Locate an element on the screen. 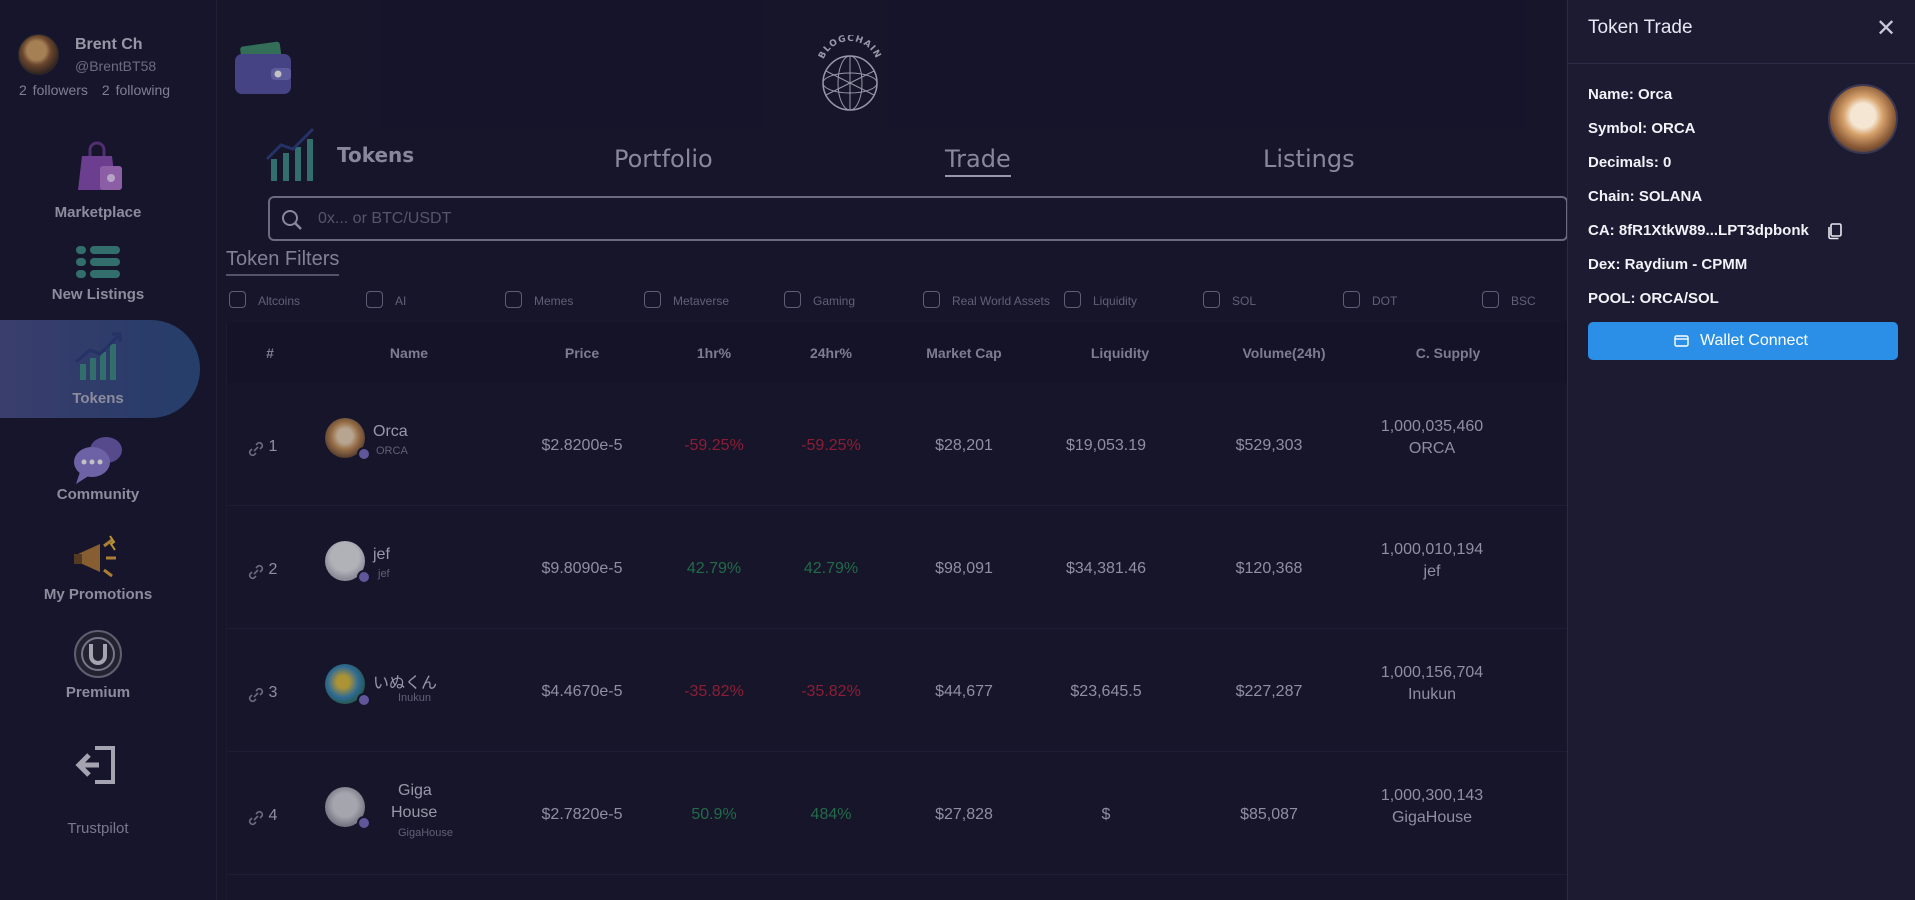  followers-count: 2 followers is located at coordinates (53, 90).